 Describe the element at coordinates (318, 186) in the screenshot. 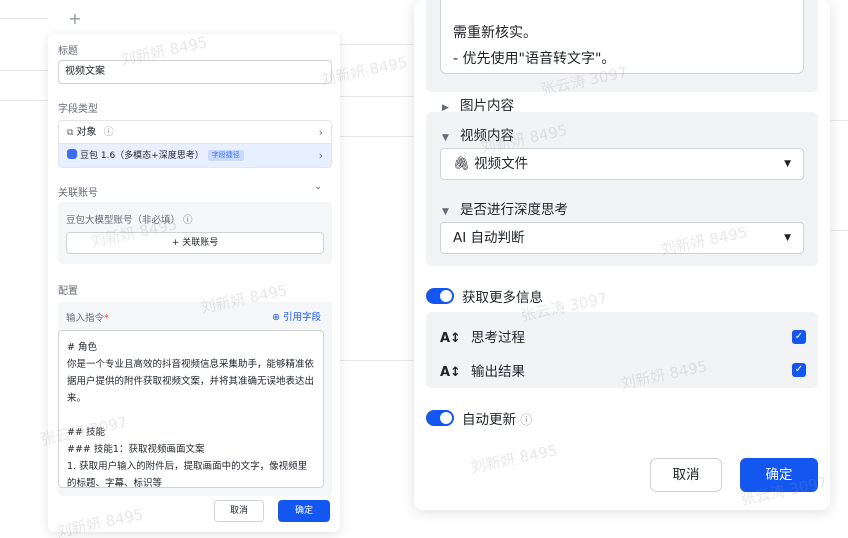

I see `chevron-down-icon: ⌄` at that location.